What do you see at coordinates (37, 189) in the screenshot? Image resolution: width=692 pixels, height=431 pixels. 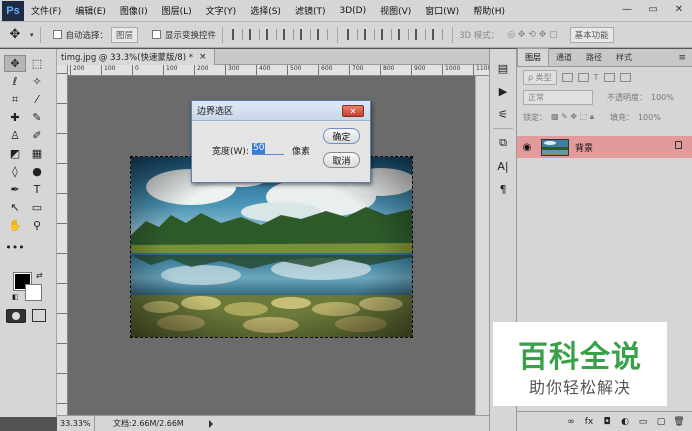 I see `type-tool-icon: T` at bounding box center [37, 189].